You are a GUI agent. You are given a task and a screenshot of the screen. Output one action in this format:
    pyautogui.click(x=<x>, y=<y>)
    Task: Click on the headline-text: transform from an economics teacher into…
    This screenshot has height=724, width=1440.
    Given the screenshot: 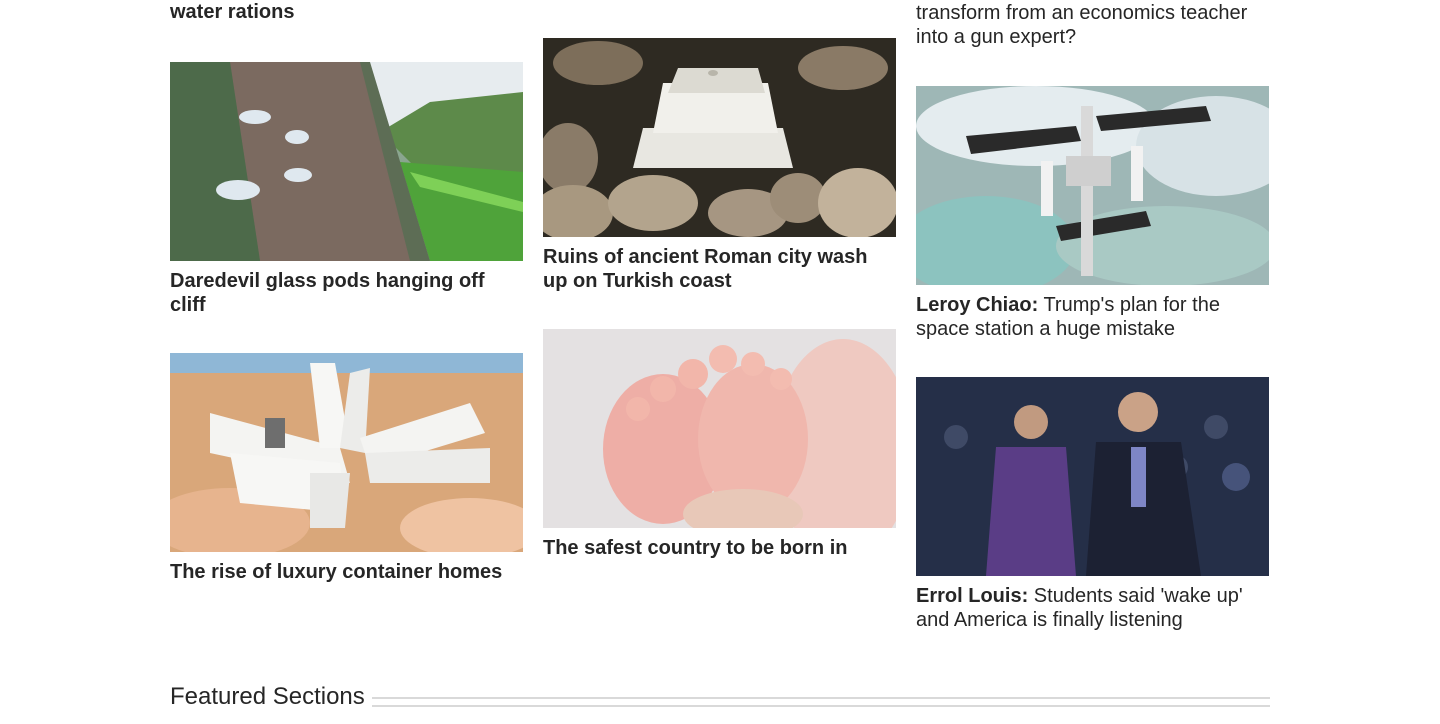 What is the action you would take?
    pyautogui.click(x=1092, y=25)
    